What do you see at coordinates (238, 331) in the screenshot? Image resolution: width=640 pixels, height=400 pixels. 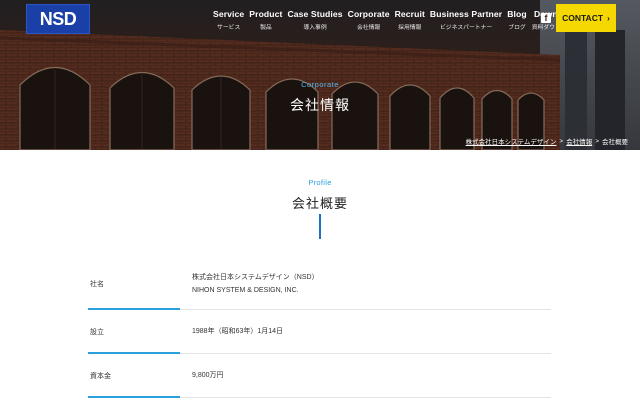 I see `profile-value-line: 1988年（昭和63年）1月14日` at bounding box center [238, 331].